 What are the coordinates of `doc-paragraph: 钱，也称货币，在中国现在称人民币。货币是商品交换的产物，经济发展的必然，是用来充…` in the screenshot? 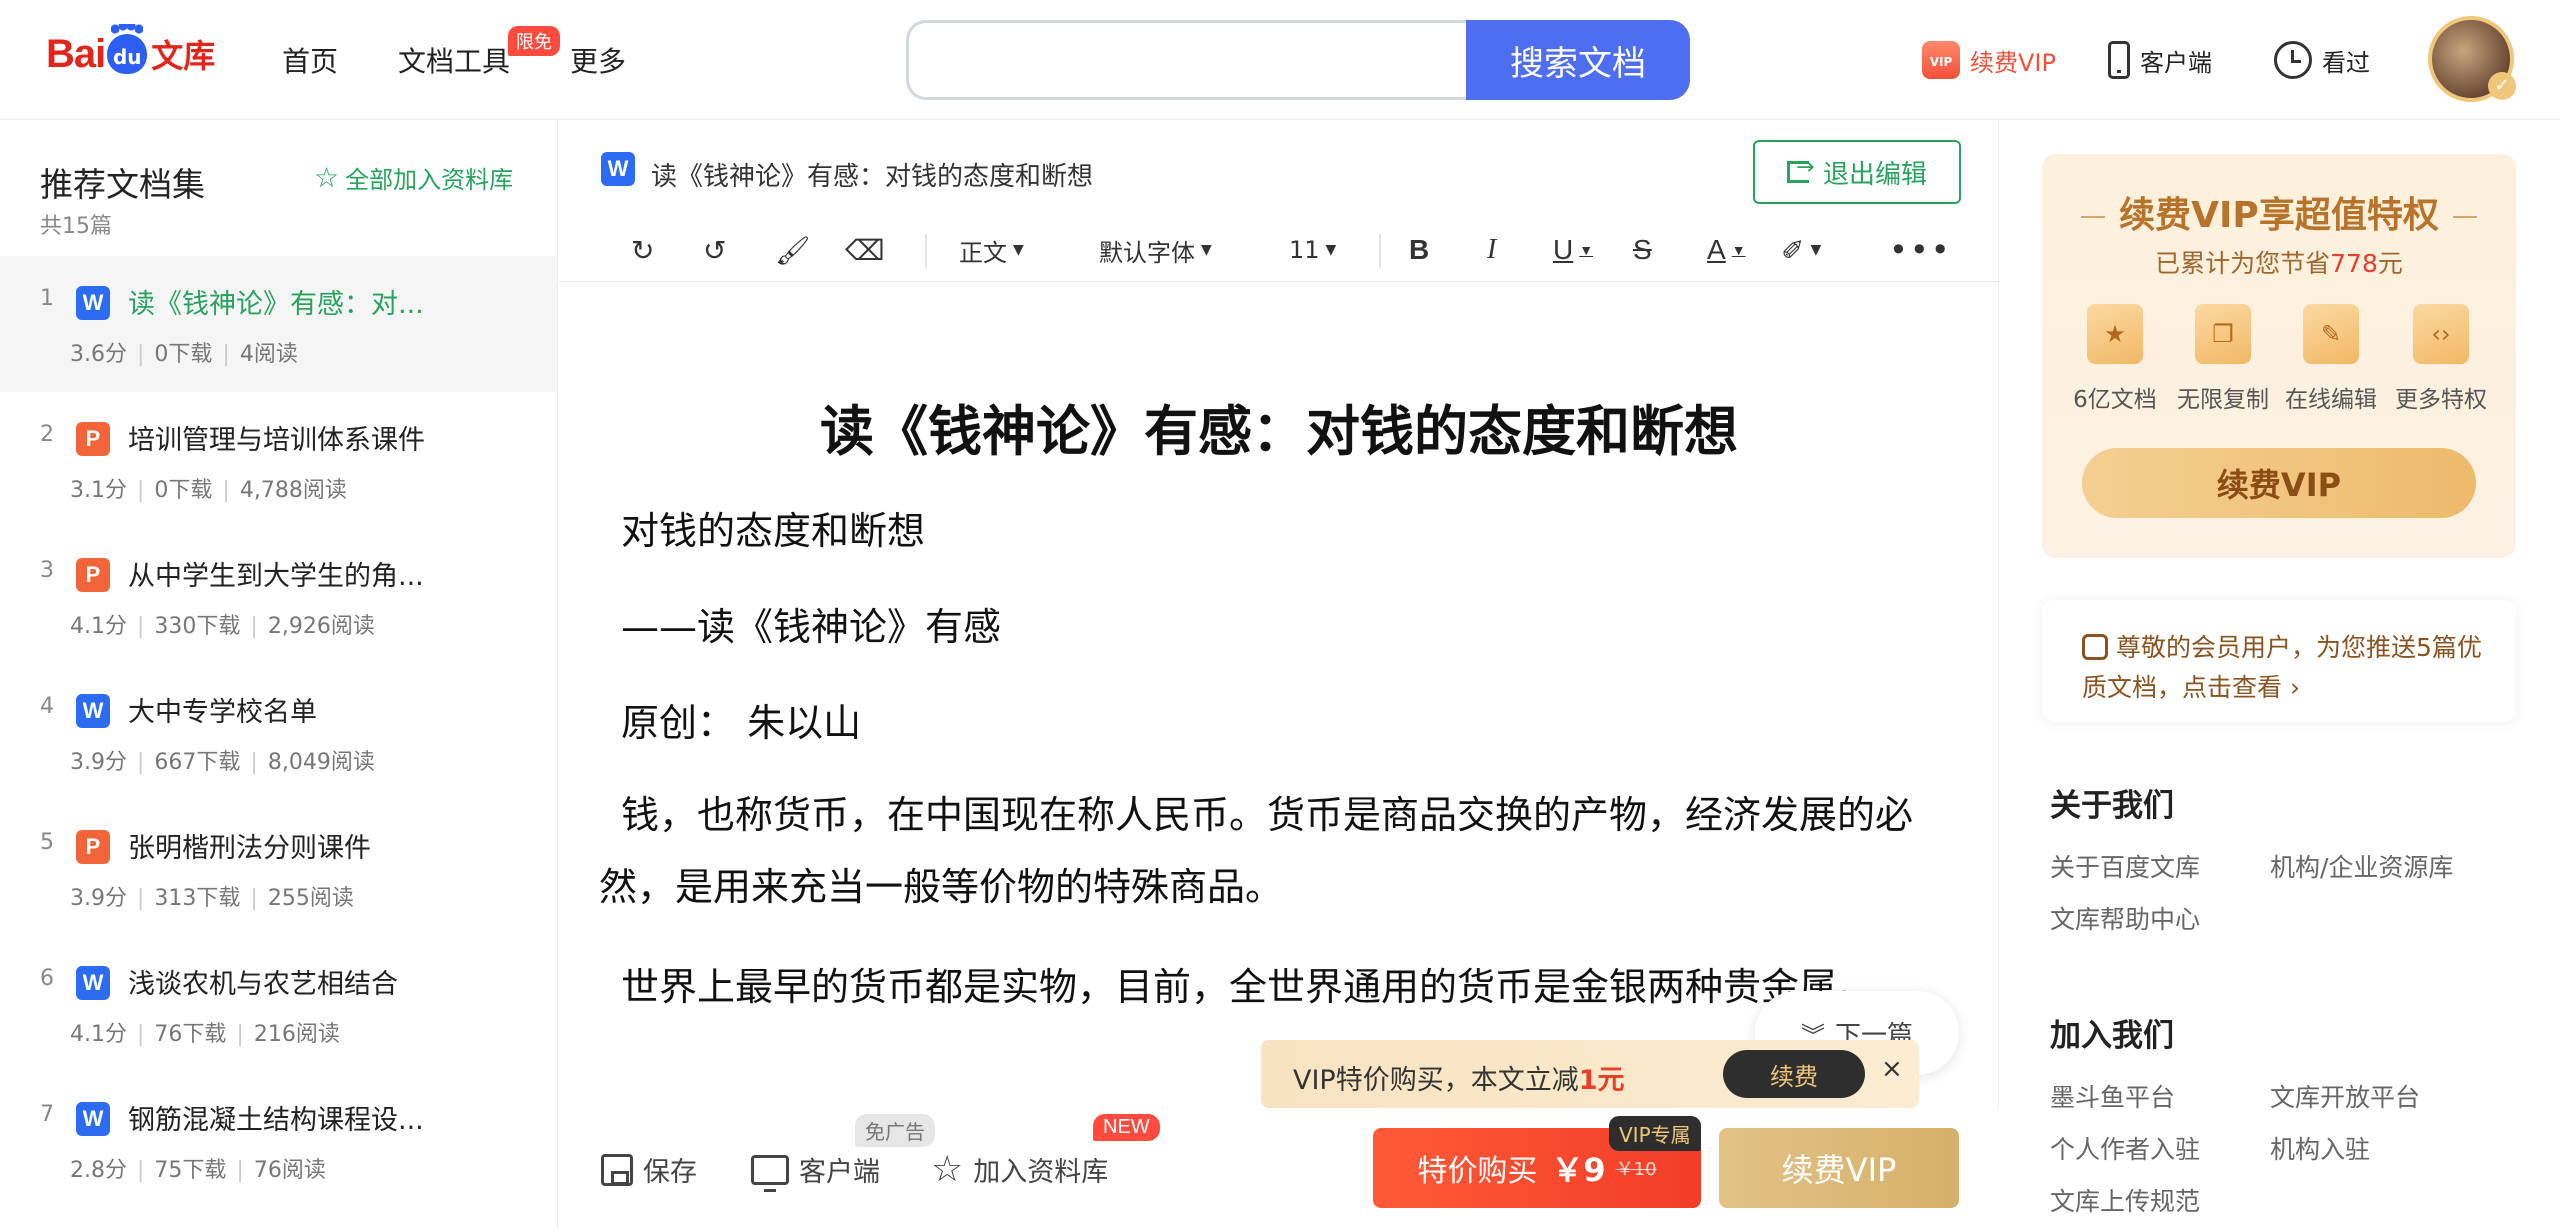 It's located at (1256, 851).